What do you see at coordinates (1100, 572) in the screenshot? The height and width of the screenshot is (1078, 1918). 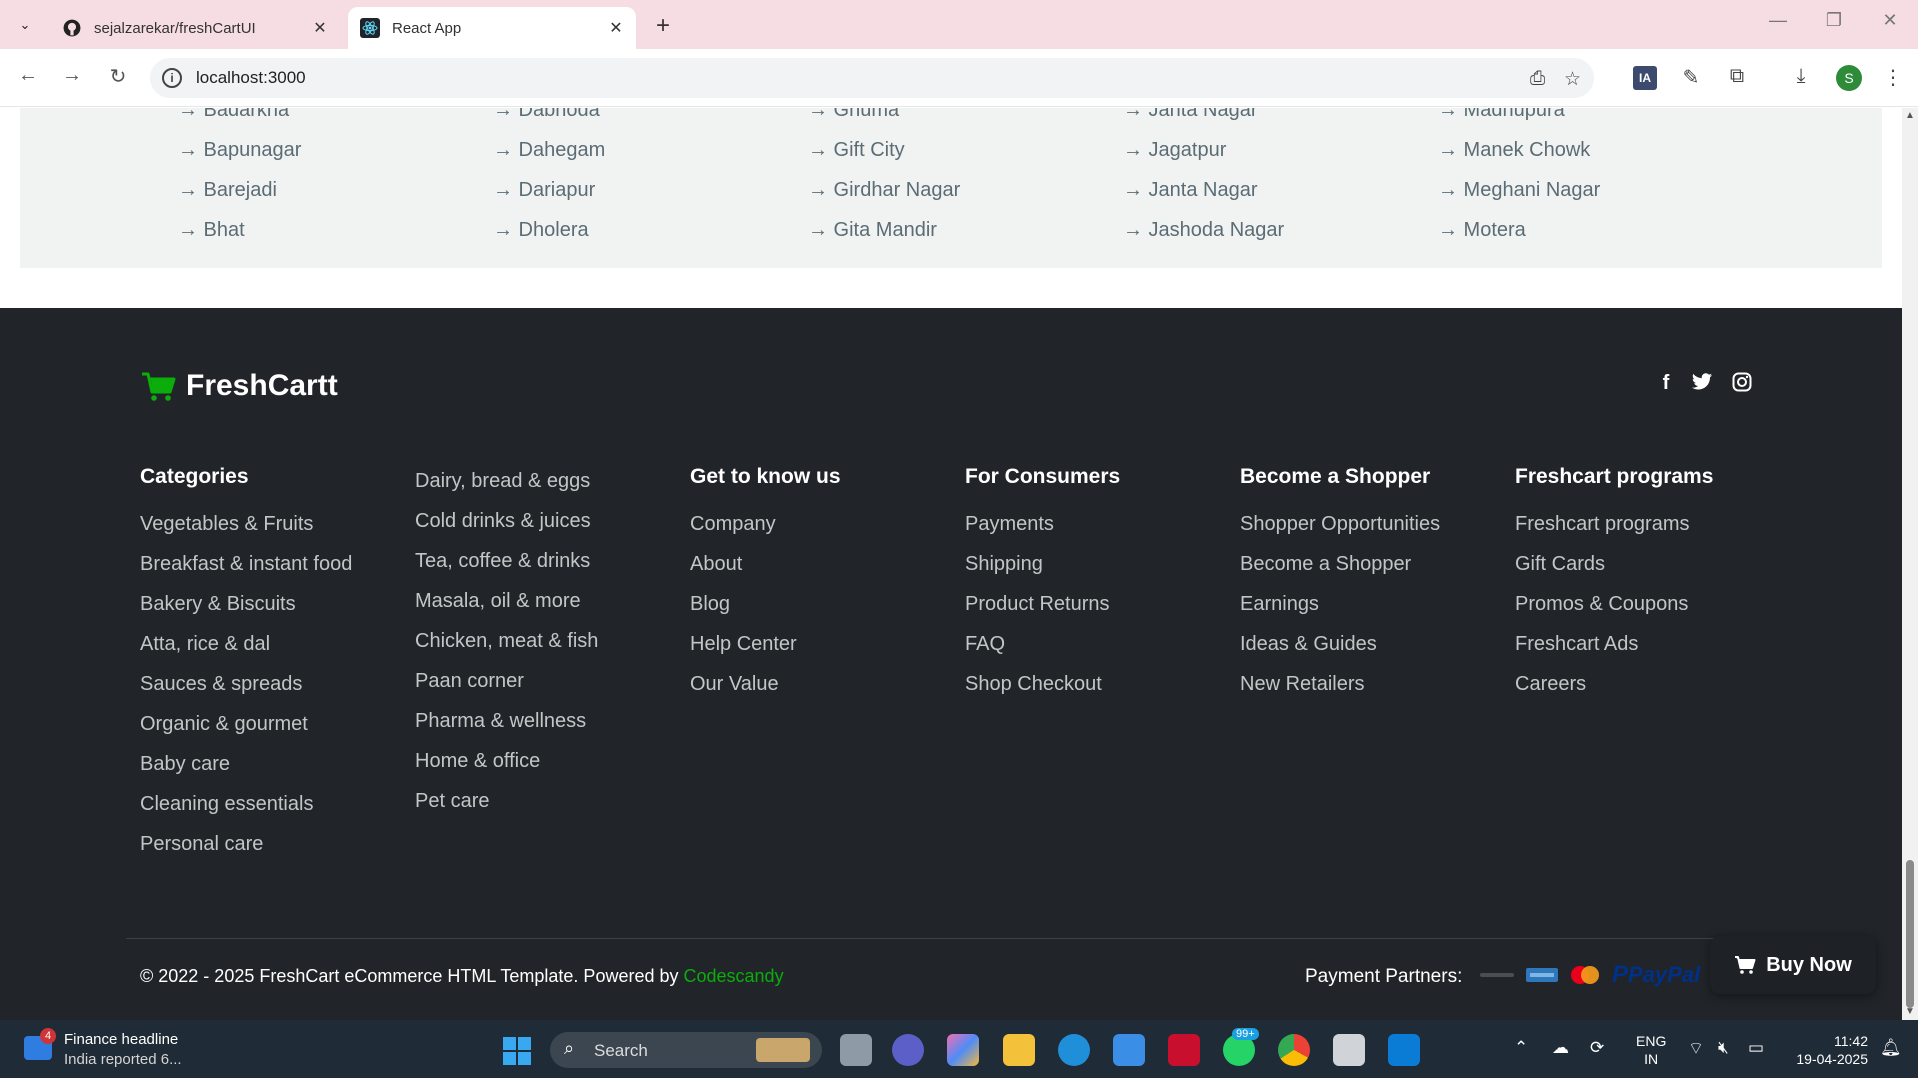 I see `footer-link: Shipping` at bounding box center [1100, 572].